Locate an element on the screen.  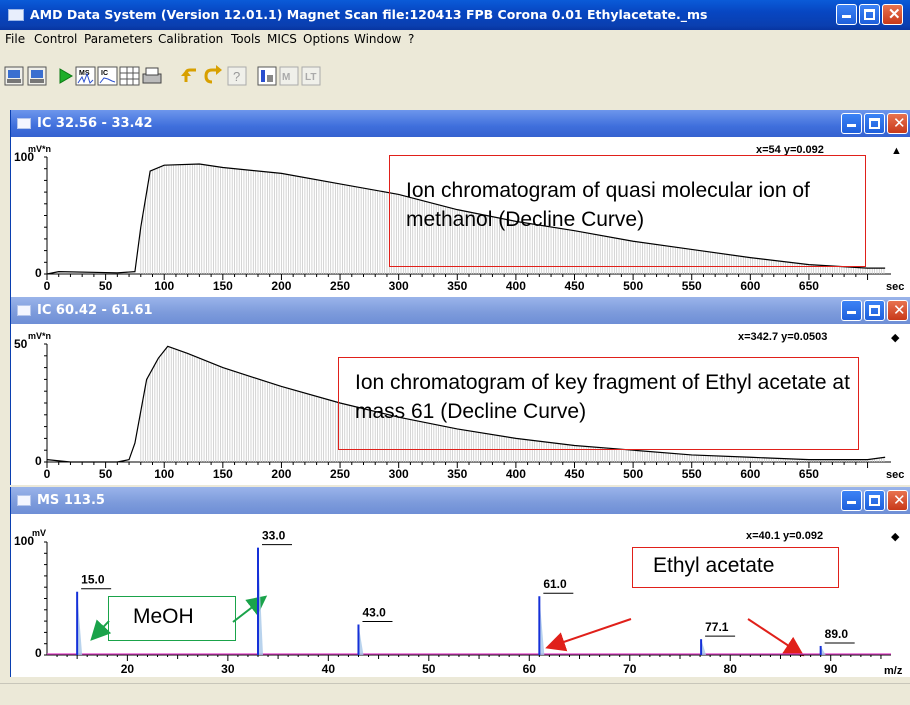
x-tick-label: 400 is located at coordinates (516, 474).